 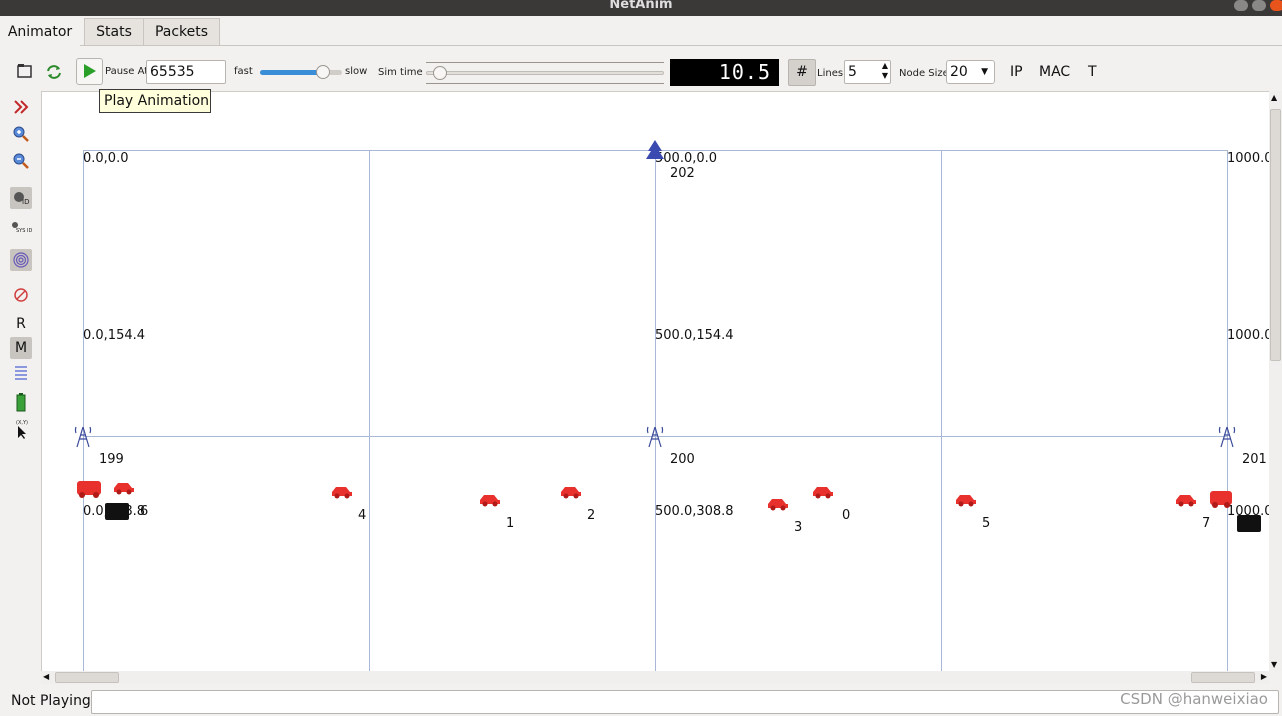 What do you see at coordinates (830, 73) in the screenshot?
I see `lines-label: Lines` at bounding box center [830, 73].